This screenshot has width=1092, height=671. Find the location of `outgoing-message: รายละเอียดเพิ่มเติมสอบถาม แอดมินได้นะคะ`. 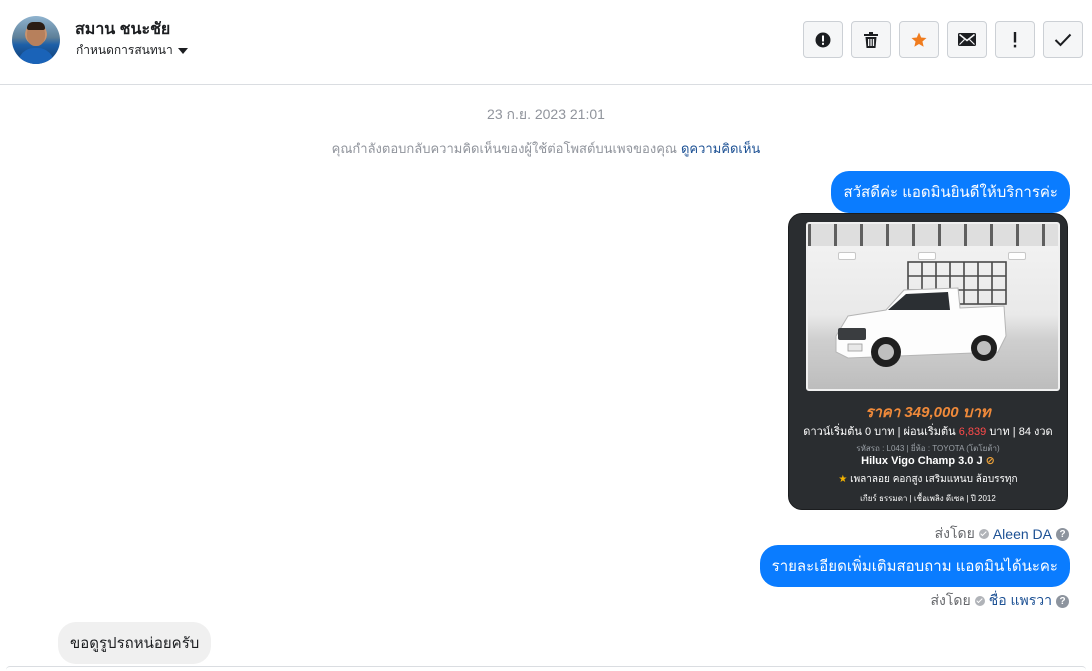

outgoing-message: รายละเอียดเพิ่มเติมสอบถาม แอดมินได้นะคะ is located at coordinates (914, 566).